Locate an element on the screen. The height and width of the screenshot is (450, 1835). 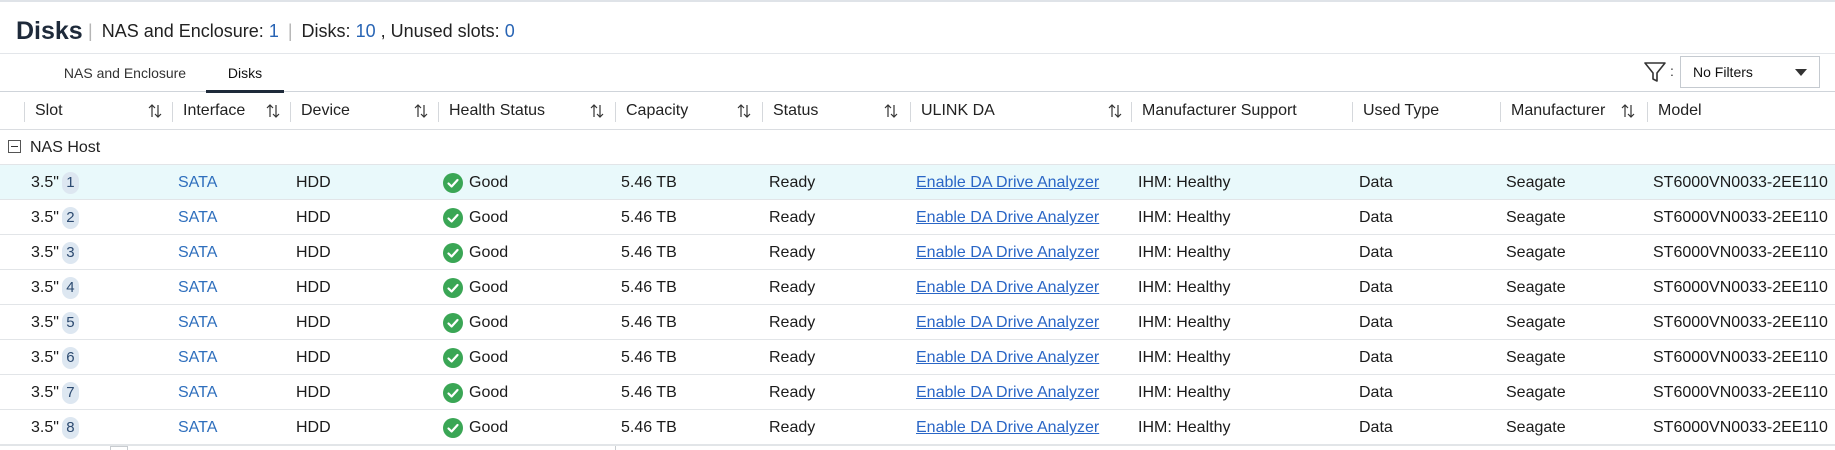
tab-nas-and-enclosure: NAS and Enclosure is located at coordinates (125, 73).